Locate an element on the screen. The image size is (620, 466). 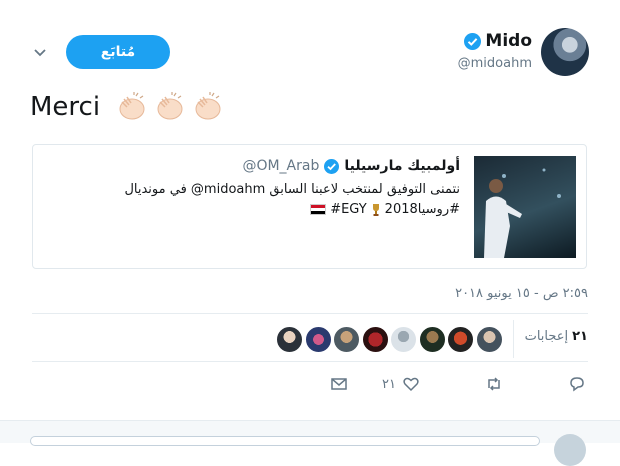
retweet-icon is located at coordinates (494, 384).